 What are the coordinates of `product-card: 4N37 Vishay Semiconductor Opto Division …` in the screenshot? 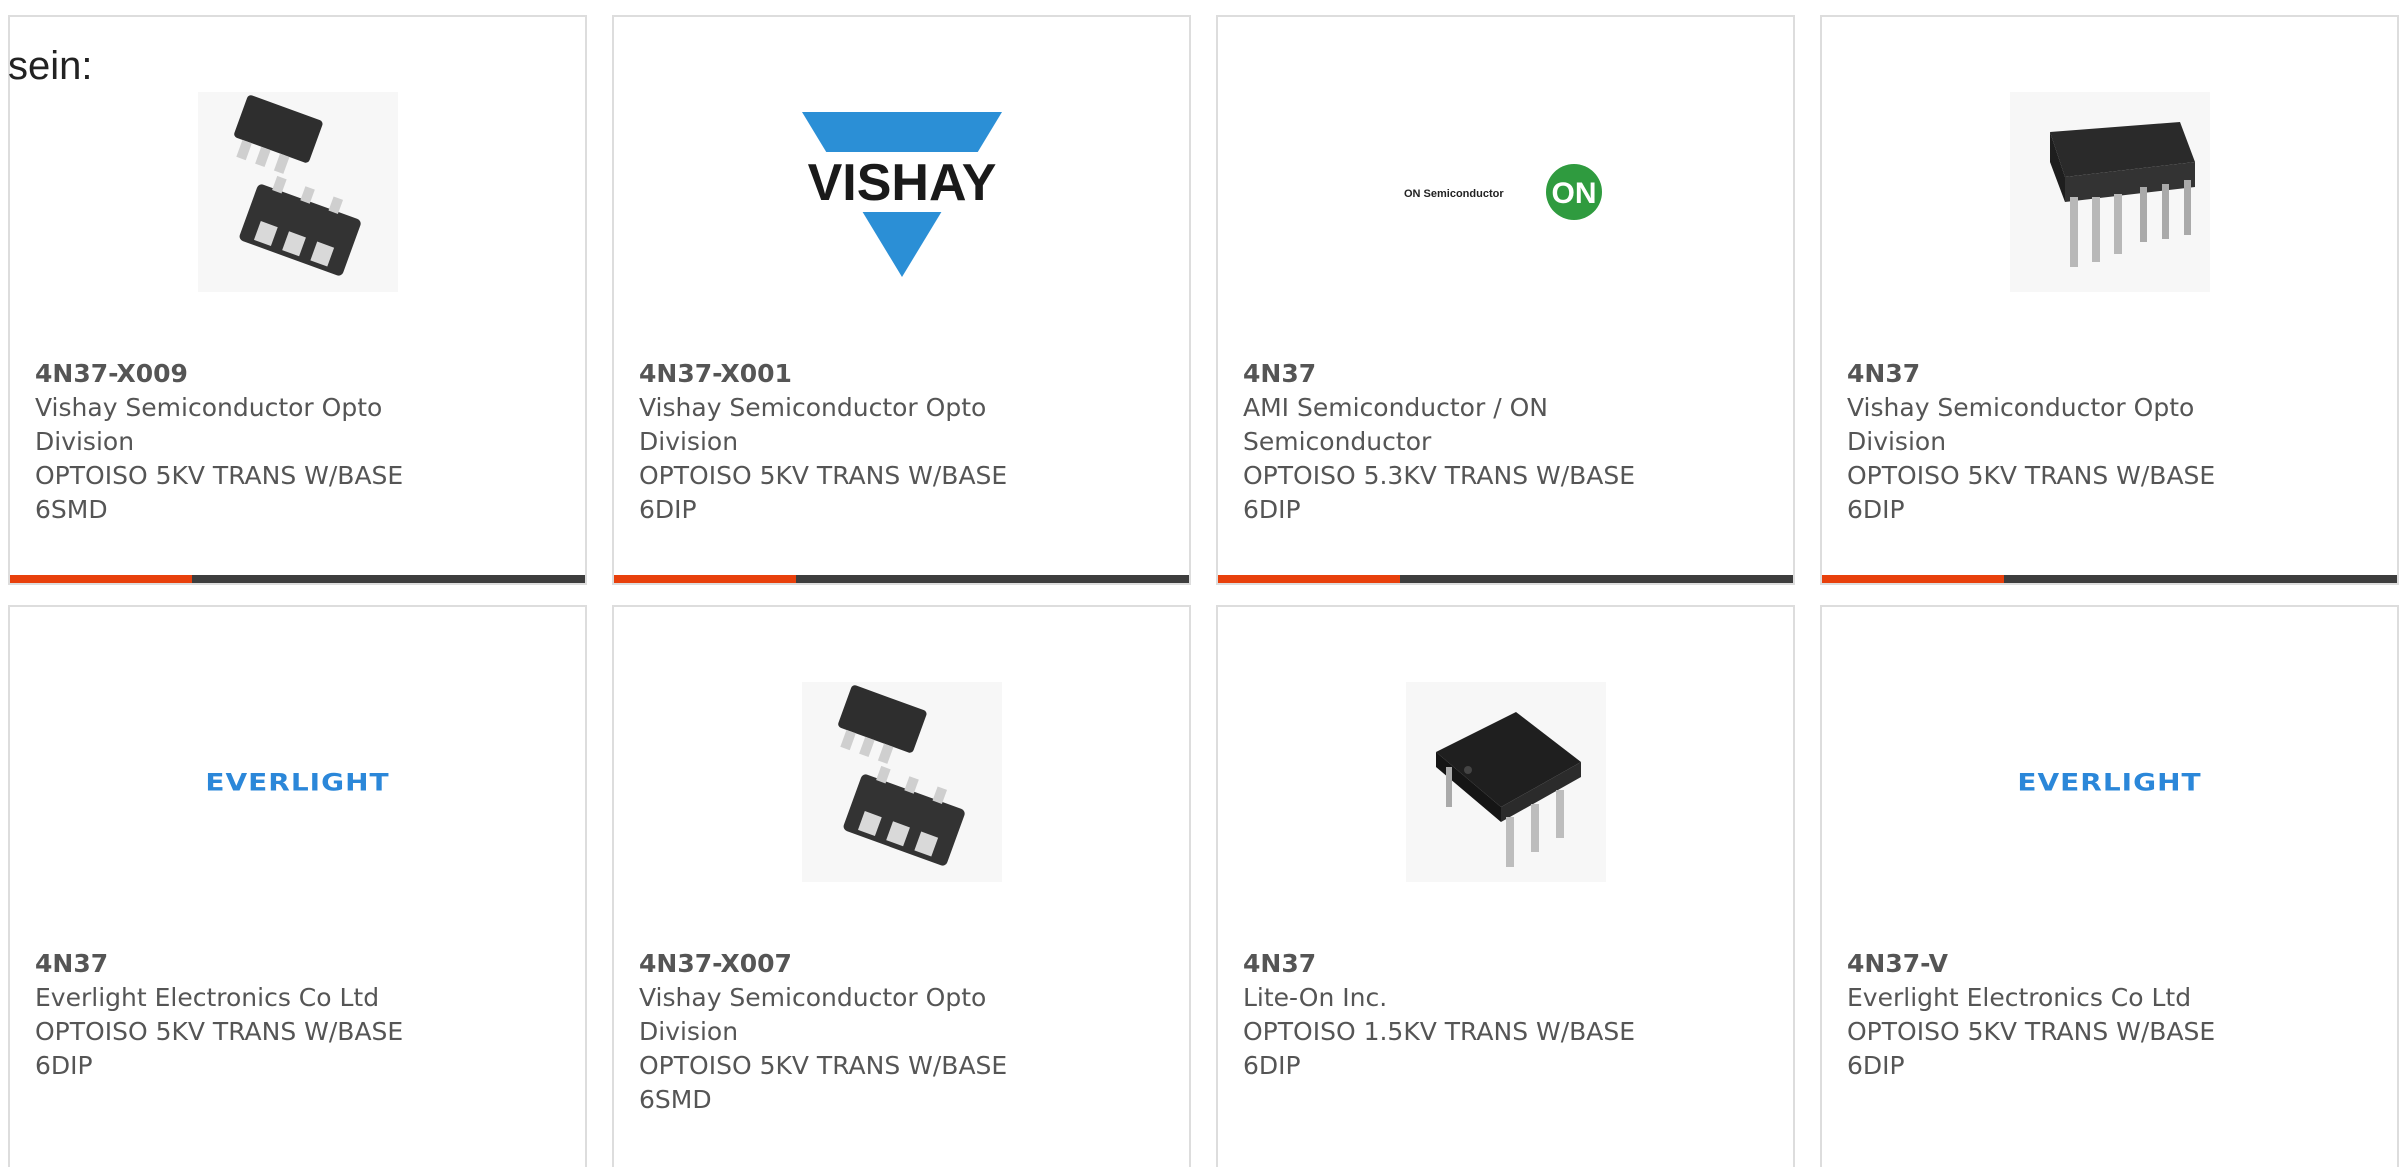 It's located at (2109, 300).